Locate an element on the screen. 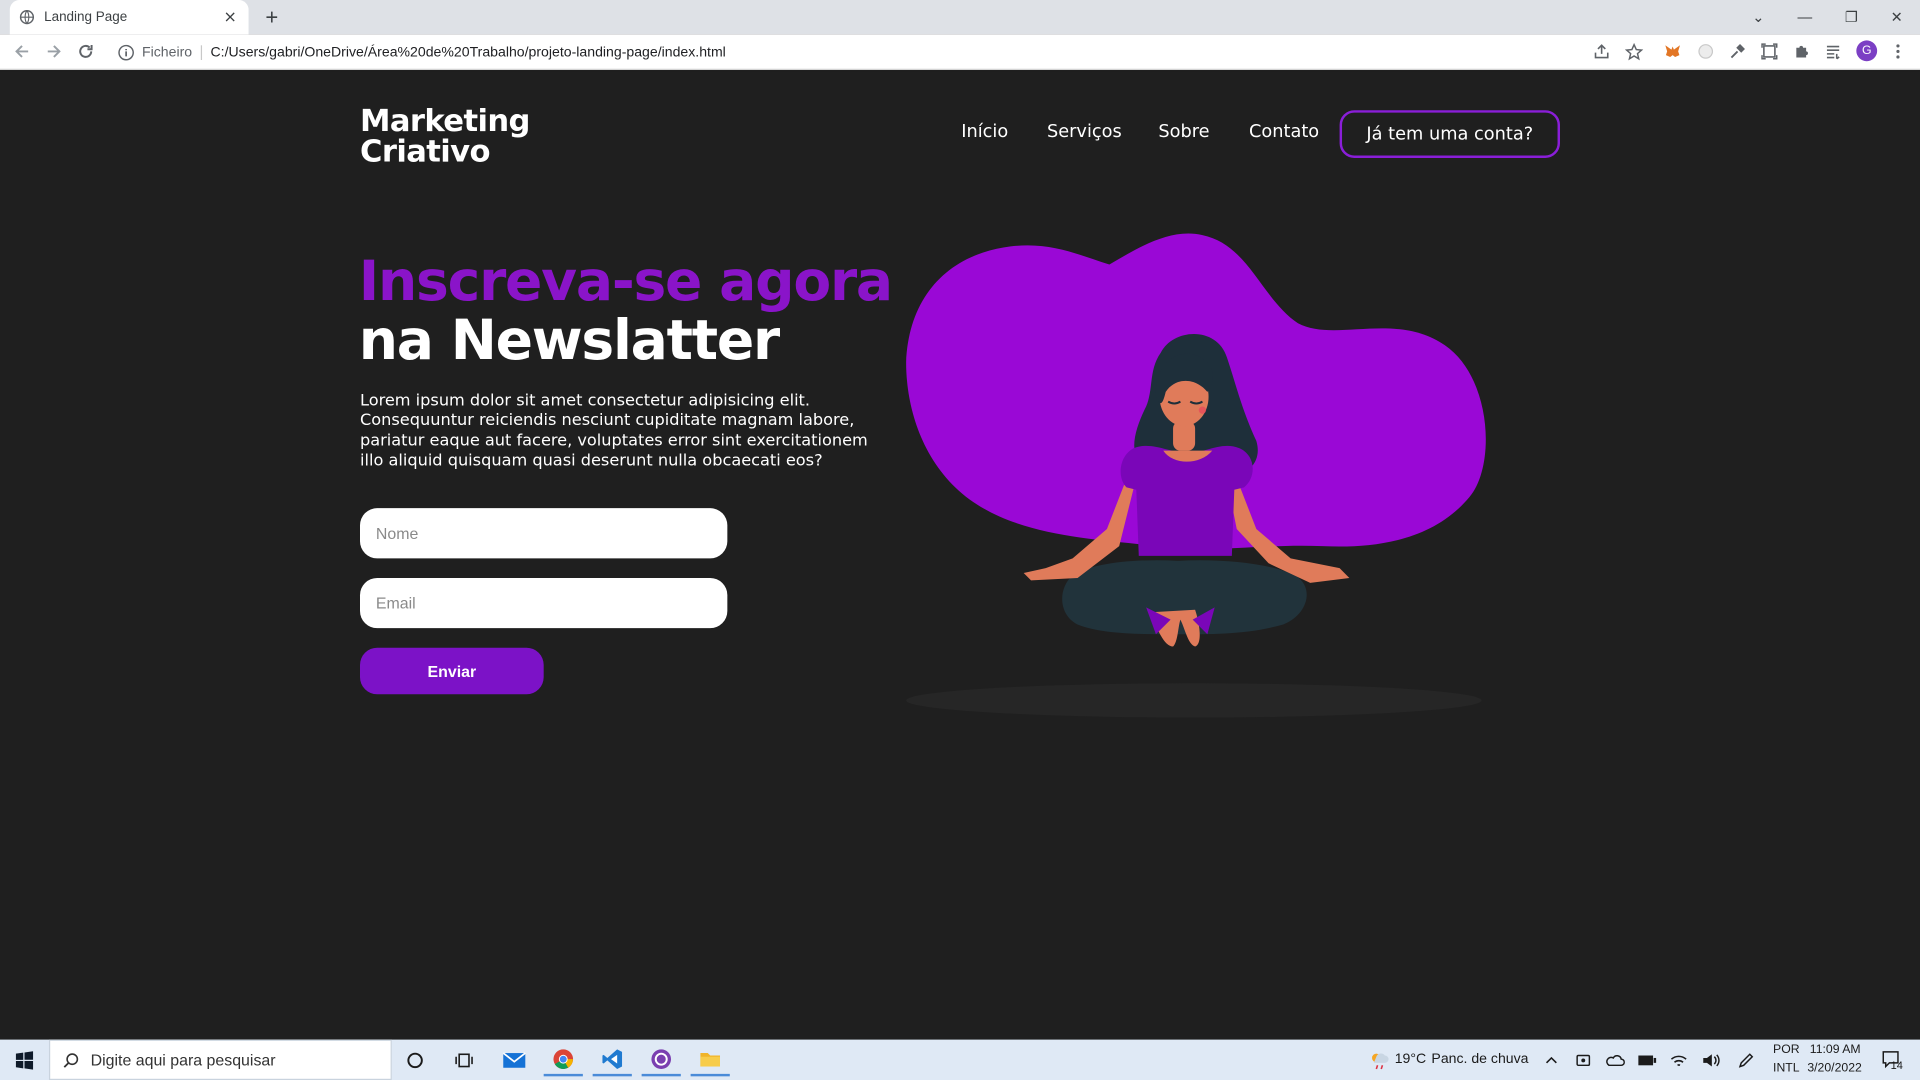 The image size is (1920, 1080). globe-icon is located at coordinates (27, 17).